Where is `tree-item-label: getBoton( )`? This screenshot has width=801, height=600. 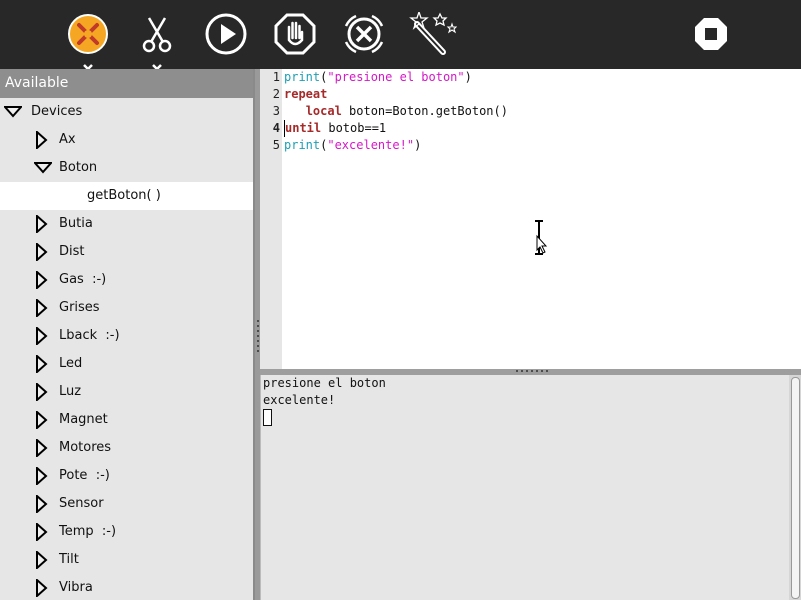 tree-item-label: getBoton( ) is located at coordinates (124, 195).